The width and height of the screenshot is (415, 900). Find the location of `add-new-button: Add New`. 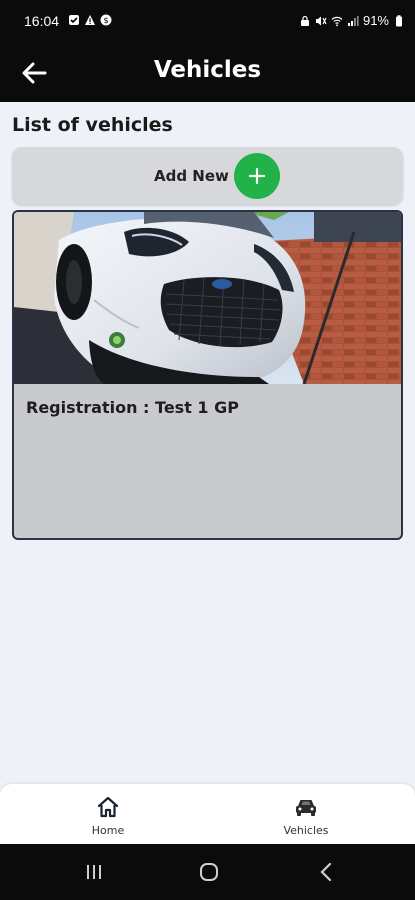

add-new-button: Add New is located at coordinates (207, 176).